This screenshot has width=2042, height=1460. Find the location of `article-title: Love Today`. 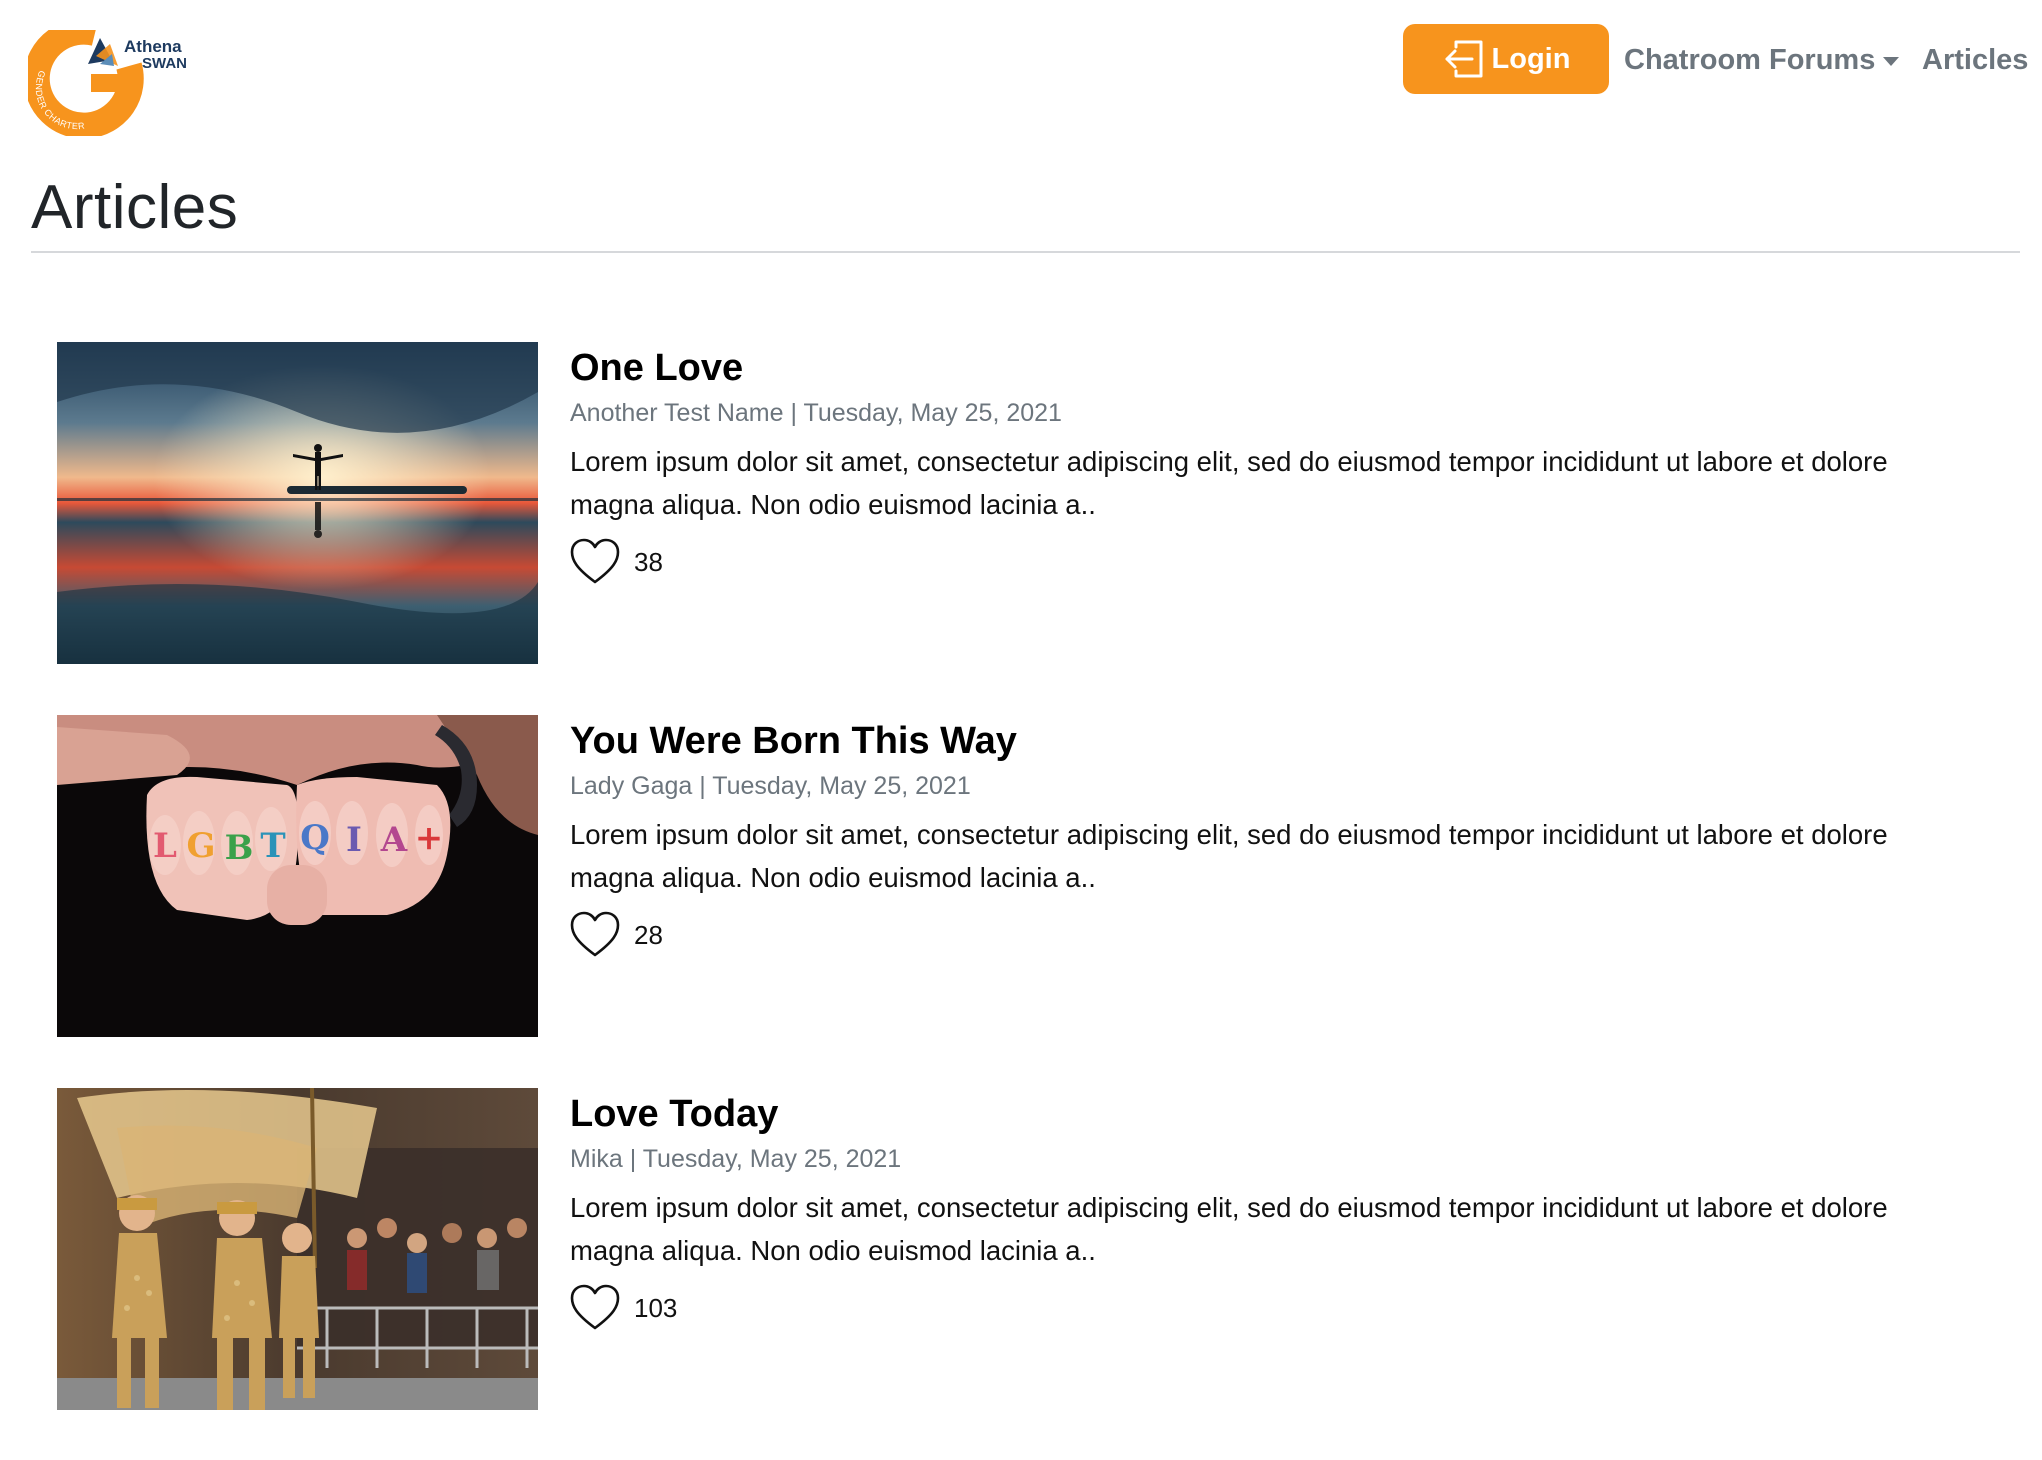

article-title: Love Today is located at coordinates (1270, 1114).